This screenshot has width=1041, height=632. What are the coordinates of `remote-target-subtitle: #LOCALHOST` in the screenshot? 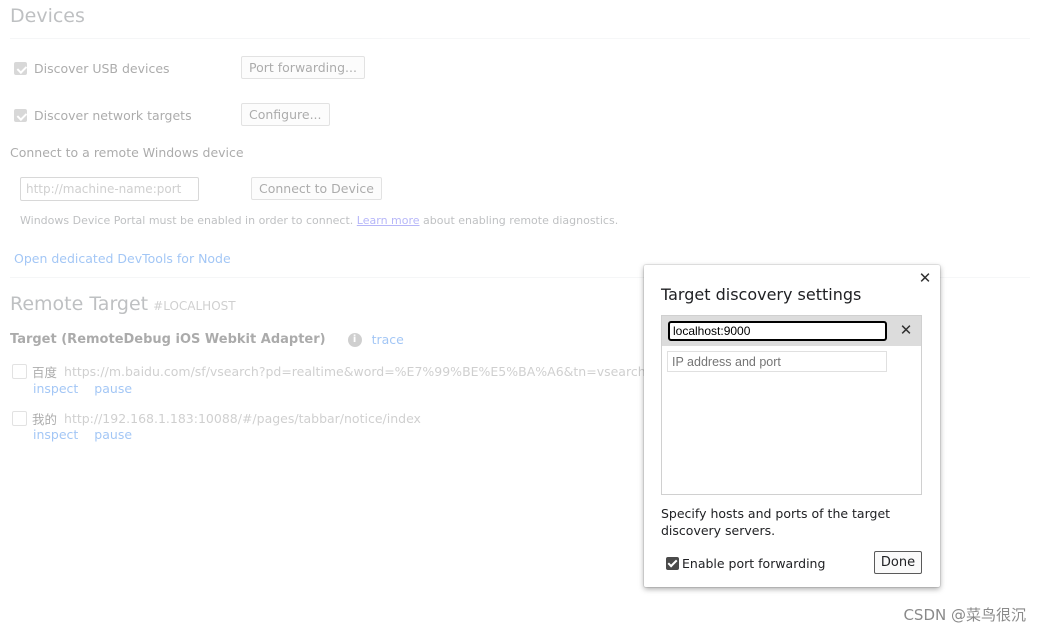 It's located at (194, 306).